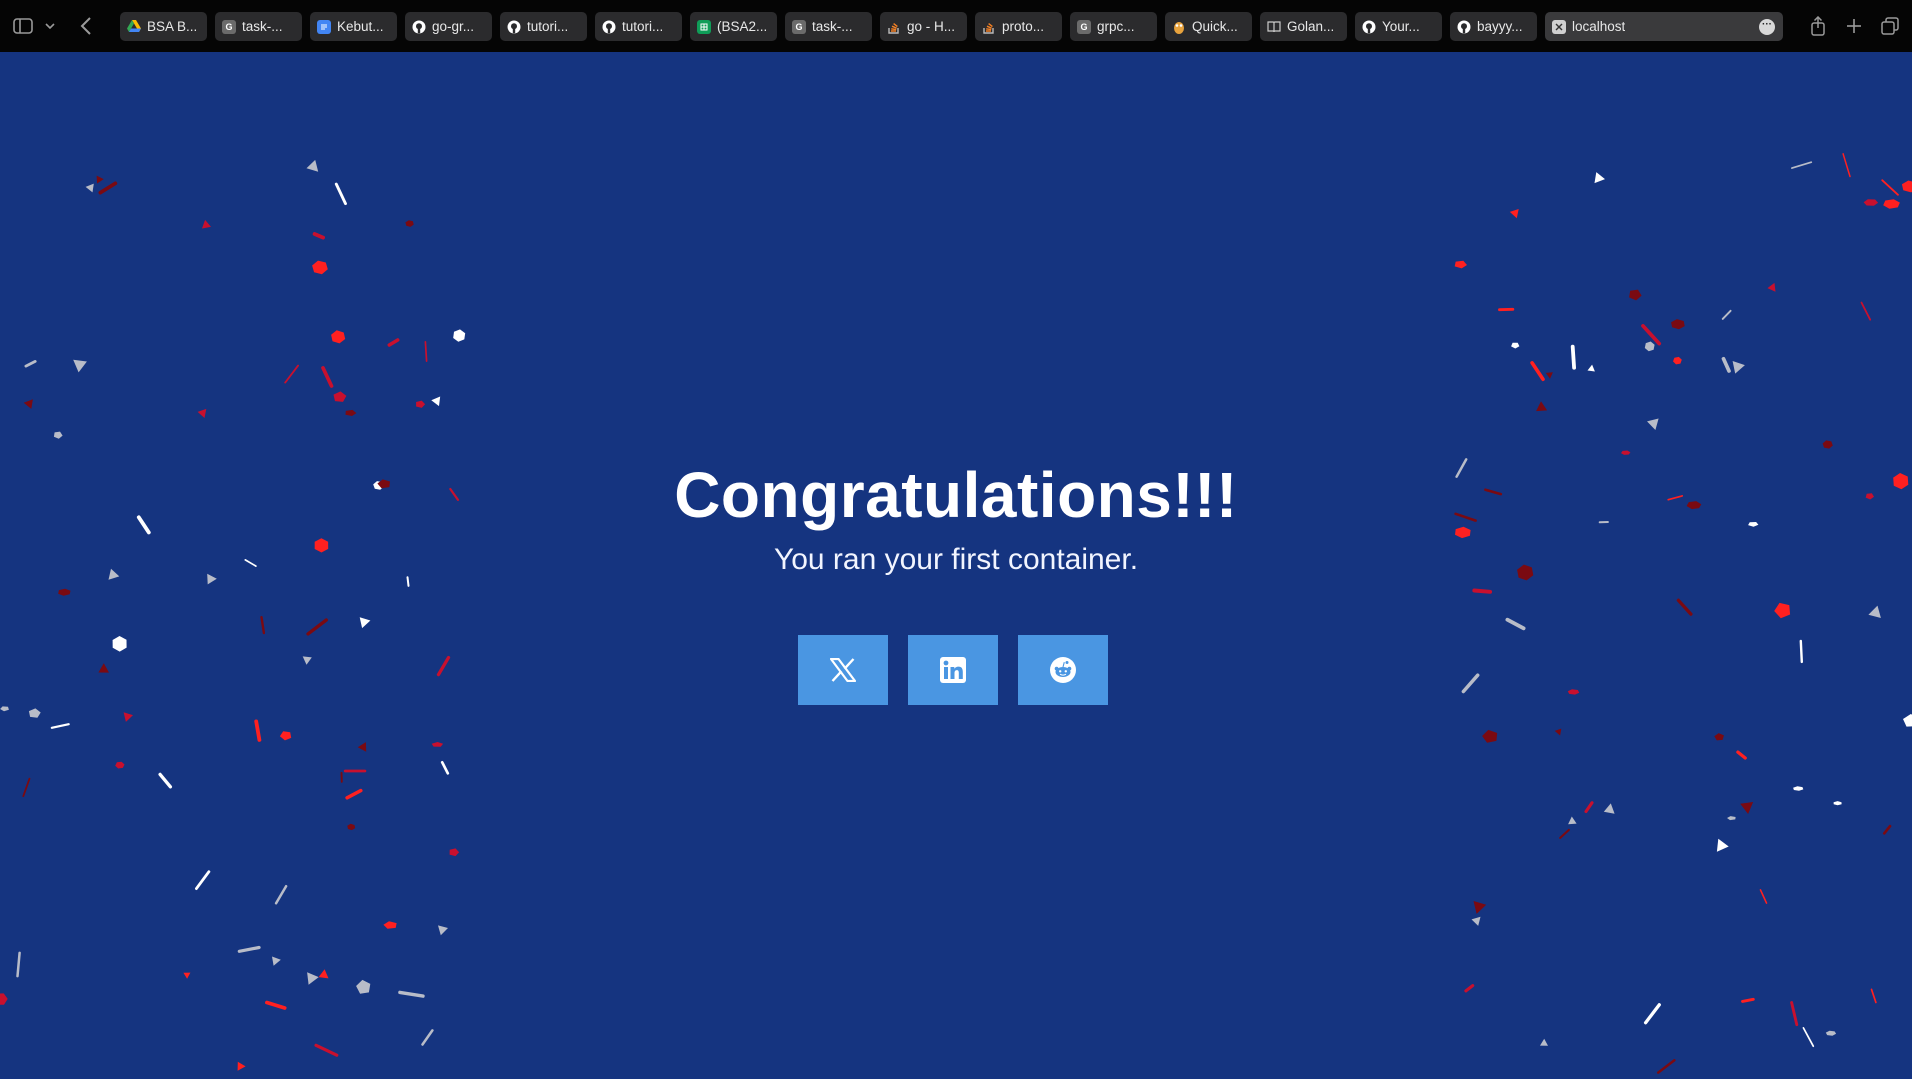  Describe the element at coordinates (134, 27) in the screenshot. I see `google-drive-icon` at that location.